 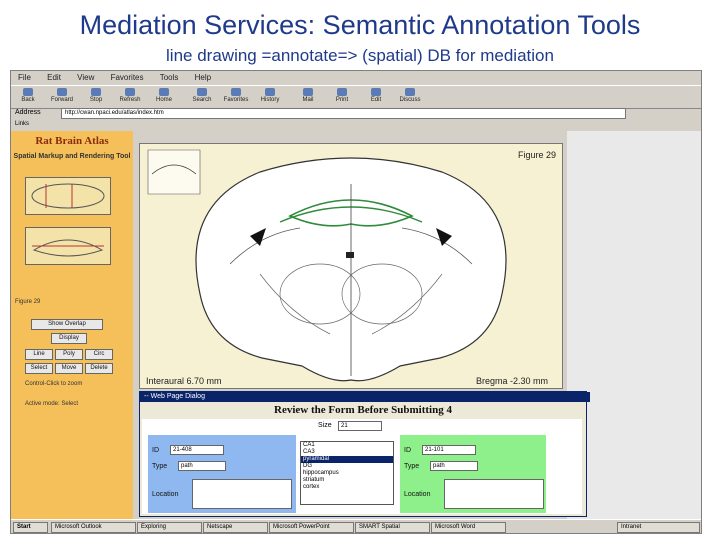 What do you see at coordinates (270, 97) in the screenshot?
I see `history-button: History` at bounding box center [270, 97].